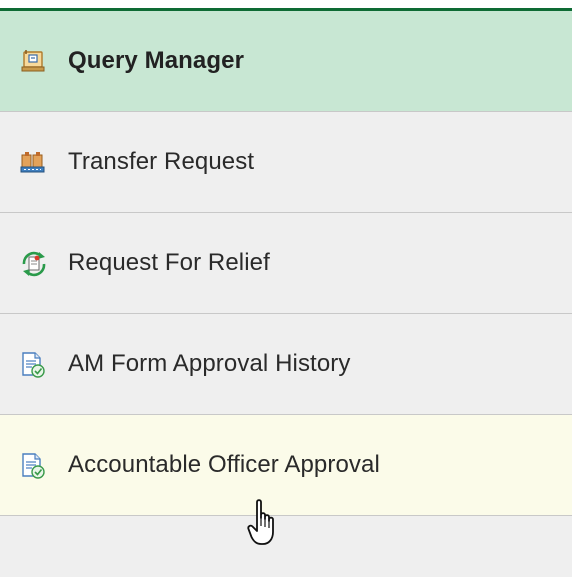 The image size is (572, 577). I want to click on menu-top-accent-bar, so click(286, 5).